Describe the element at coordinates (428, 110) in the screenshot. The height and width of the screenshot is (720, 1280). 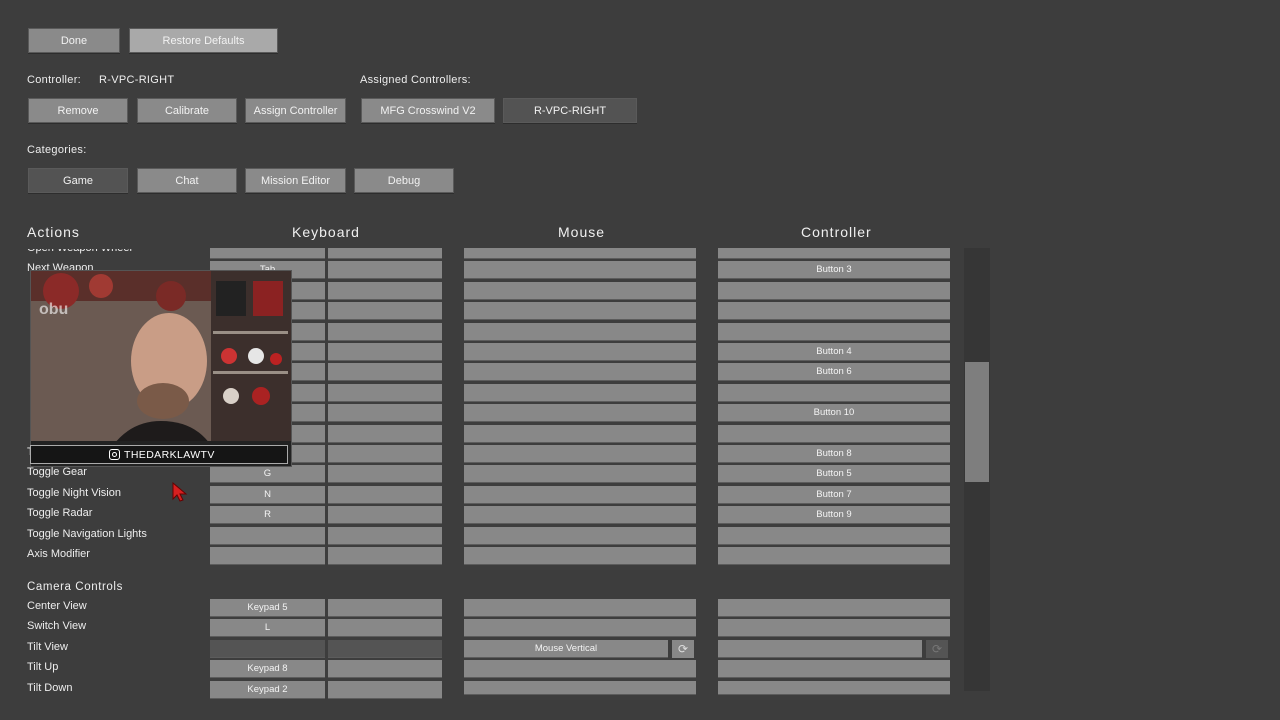
I see `assigned-controller-mfg: MFG Crosswind V2` at that location.